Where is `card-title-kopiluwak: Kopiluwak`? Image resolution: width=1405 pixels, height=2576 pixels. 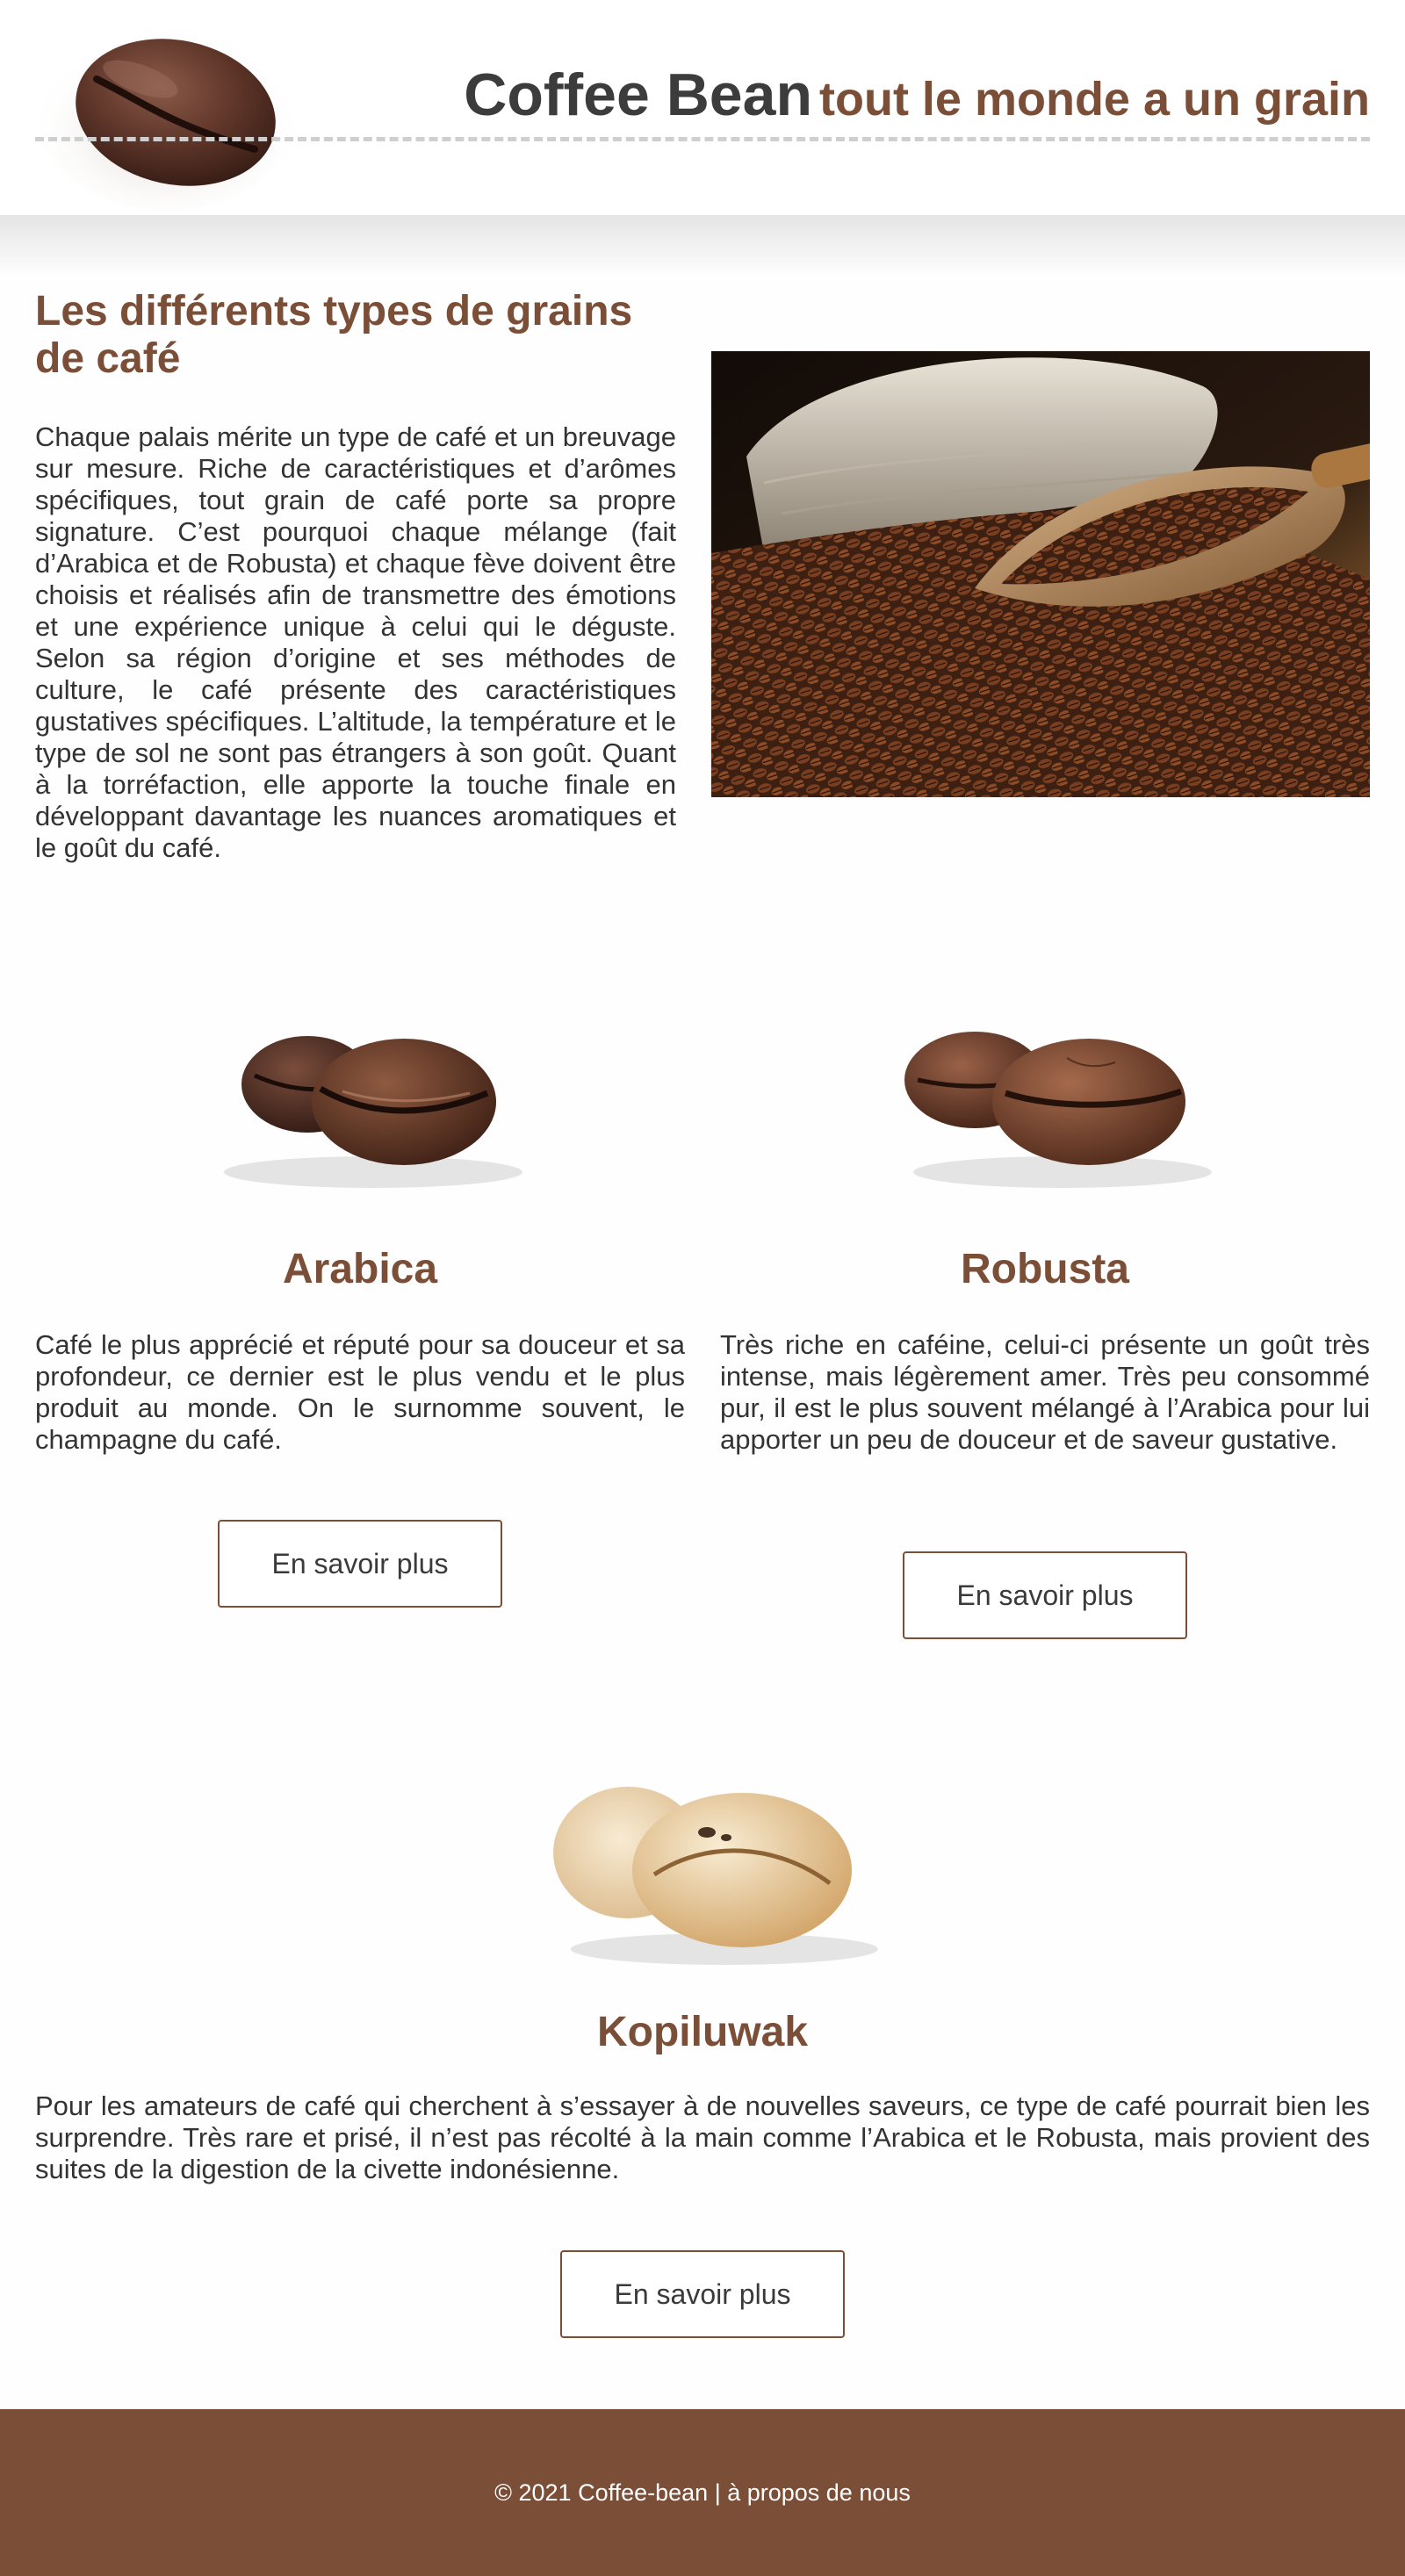 card-title-kopiluwak: Kopiluwak is located at coordinates (703, 2032).